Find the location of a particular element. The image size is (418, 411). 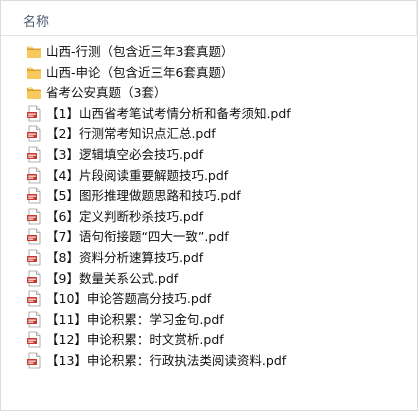

item-name: 【2】行测常考知识点汇总.pdf is located at coordinates (131, 134).